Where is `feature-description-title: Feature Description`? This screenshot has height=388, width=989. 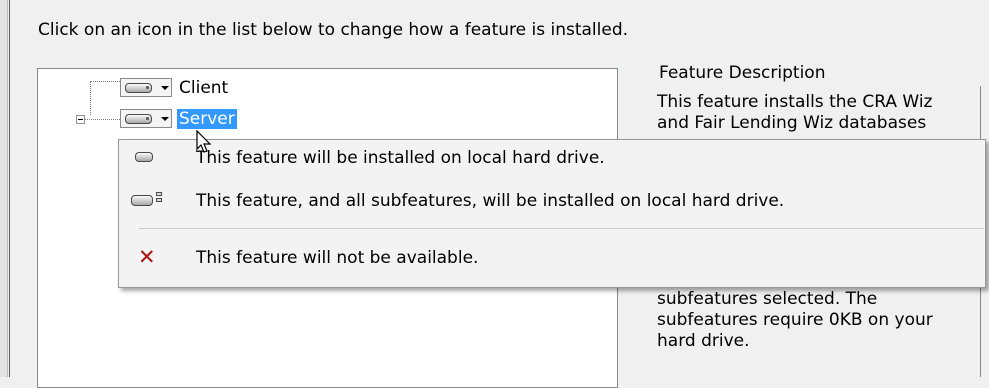 feature-description-title: Feature Description is located at coordinates (742, 73).